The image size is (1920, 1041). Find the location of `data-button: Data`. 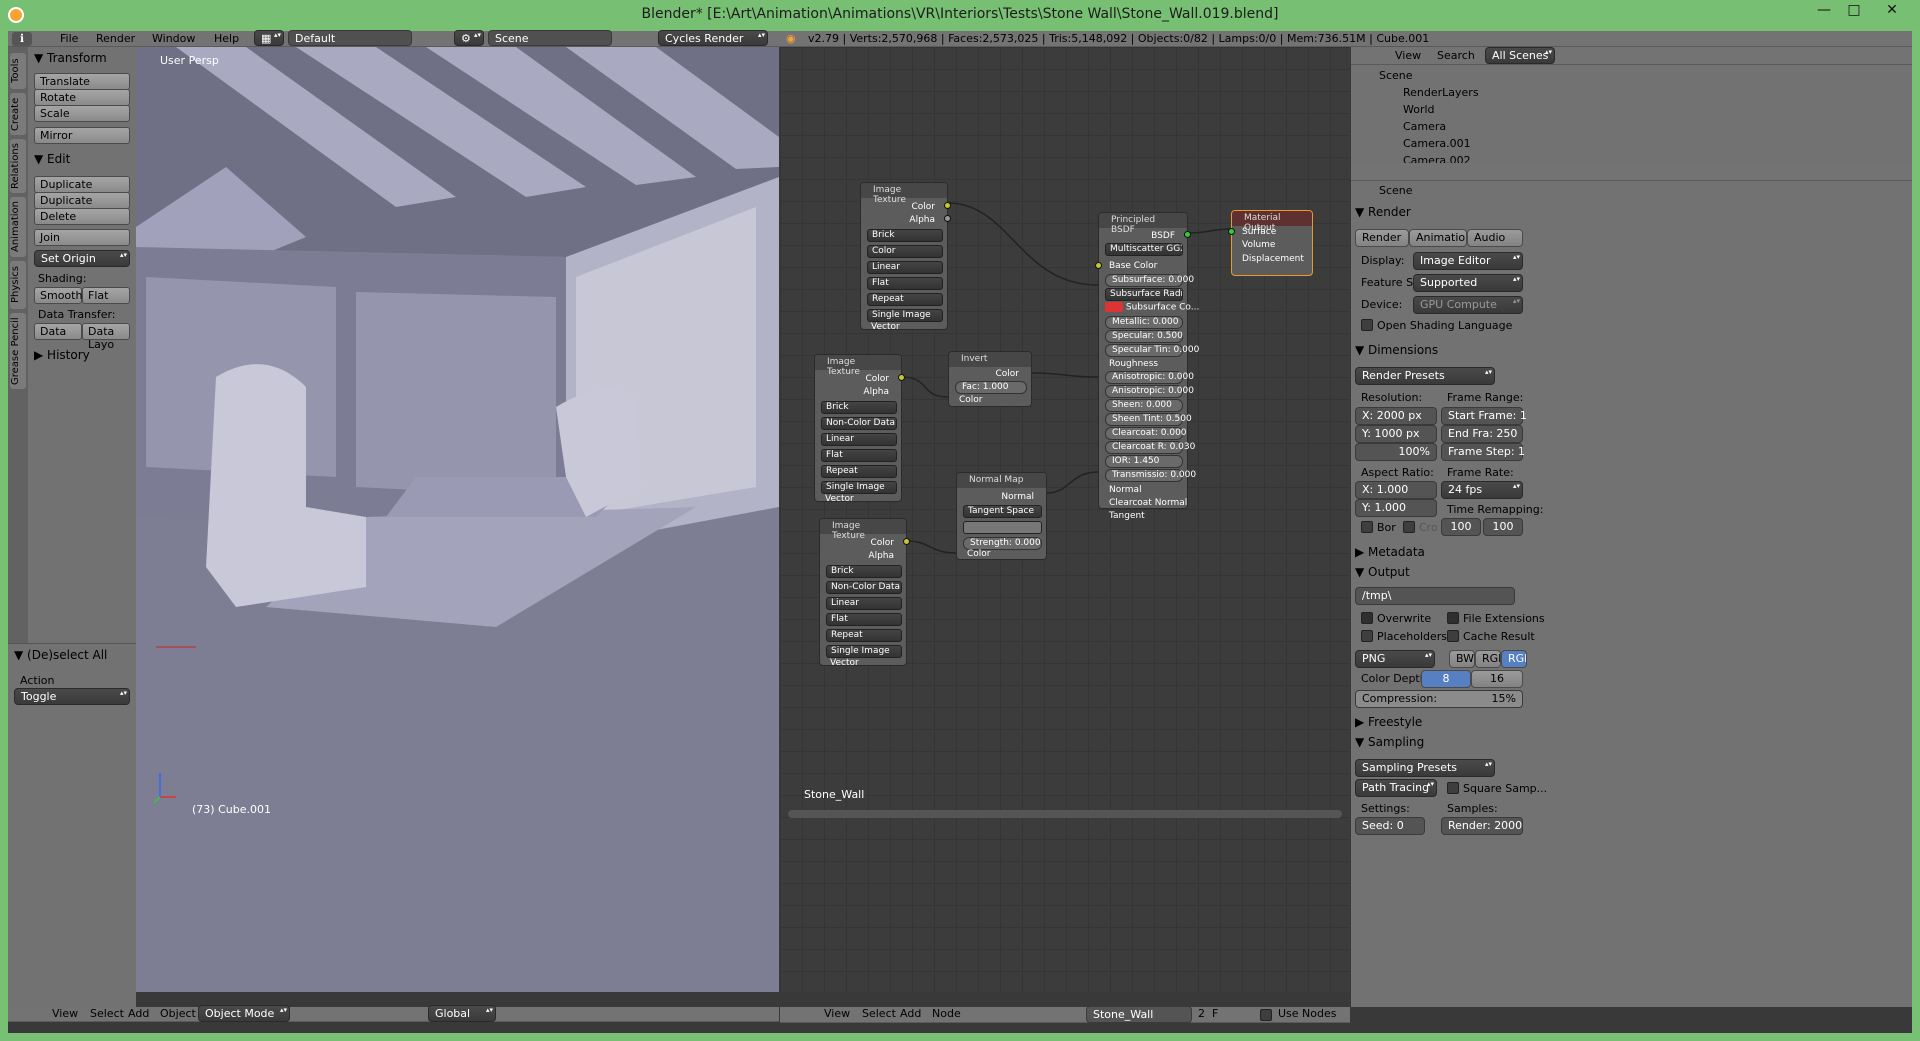

data-button: Data is located at coordinates (58, 331).